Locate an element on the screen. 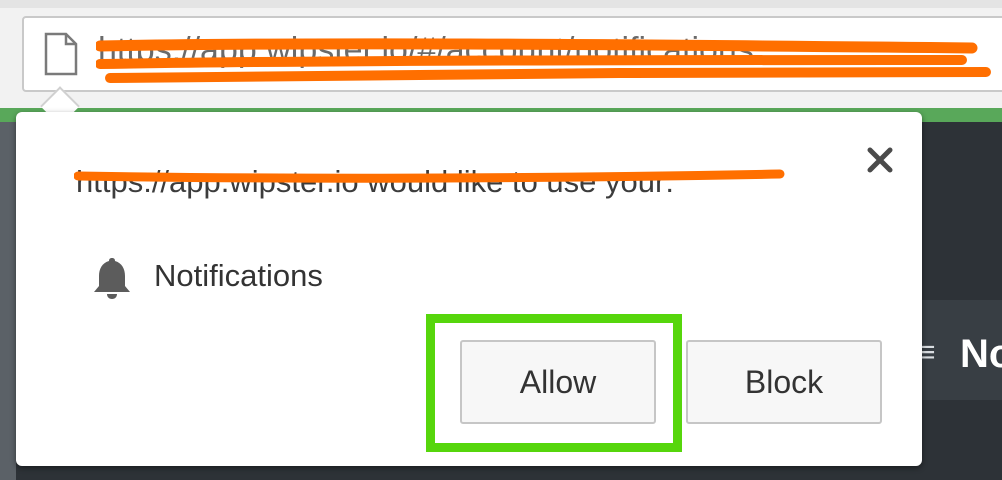  permission-label: Notifications is located at coordinates (238, 275).